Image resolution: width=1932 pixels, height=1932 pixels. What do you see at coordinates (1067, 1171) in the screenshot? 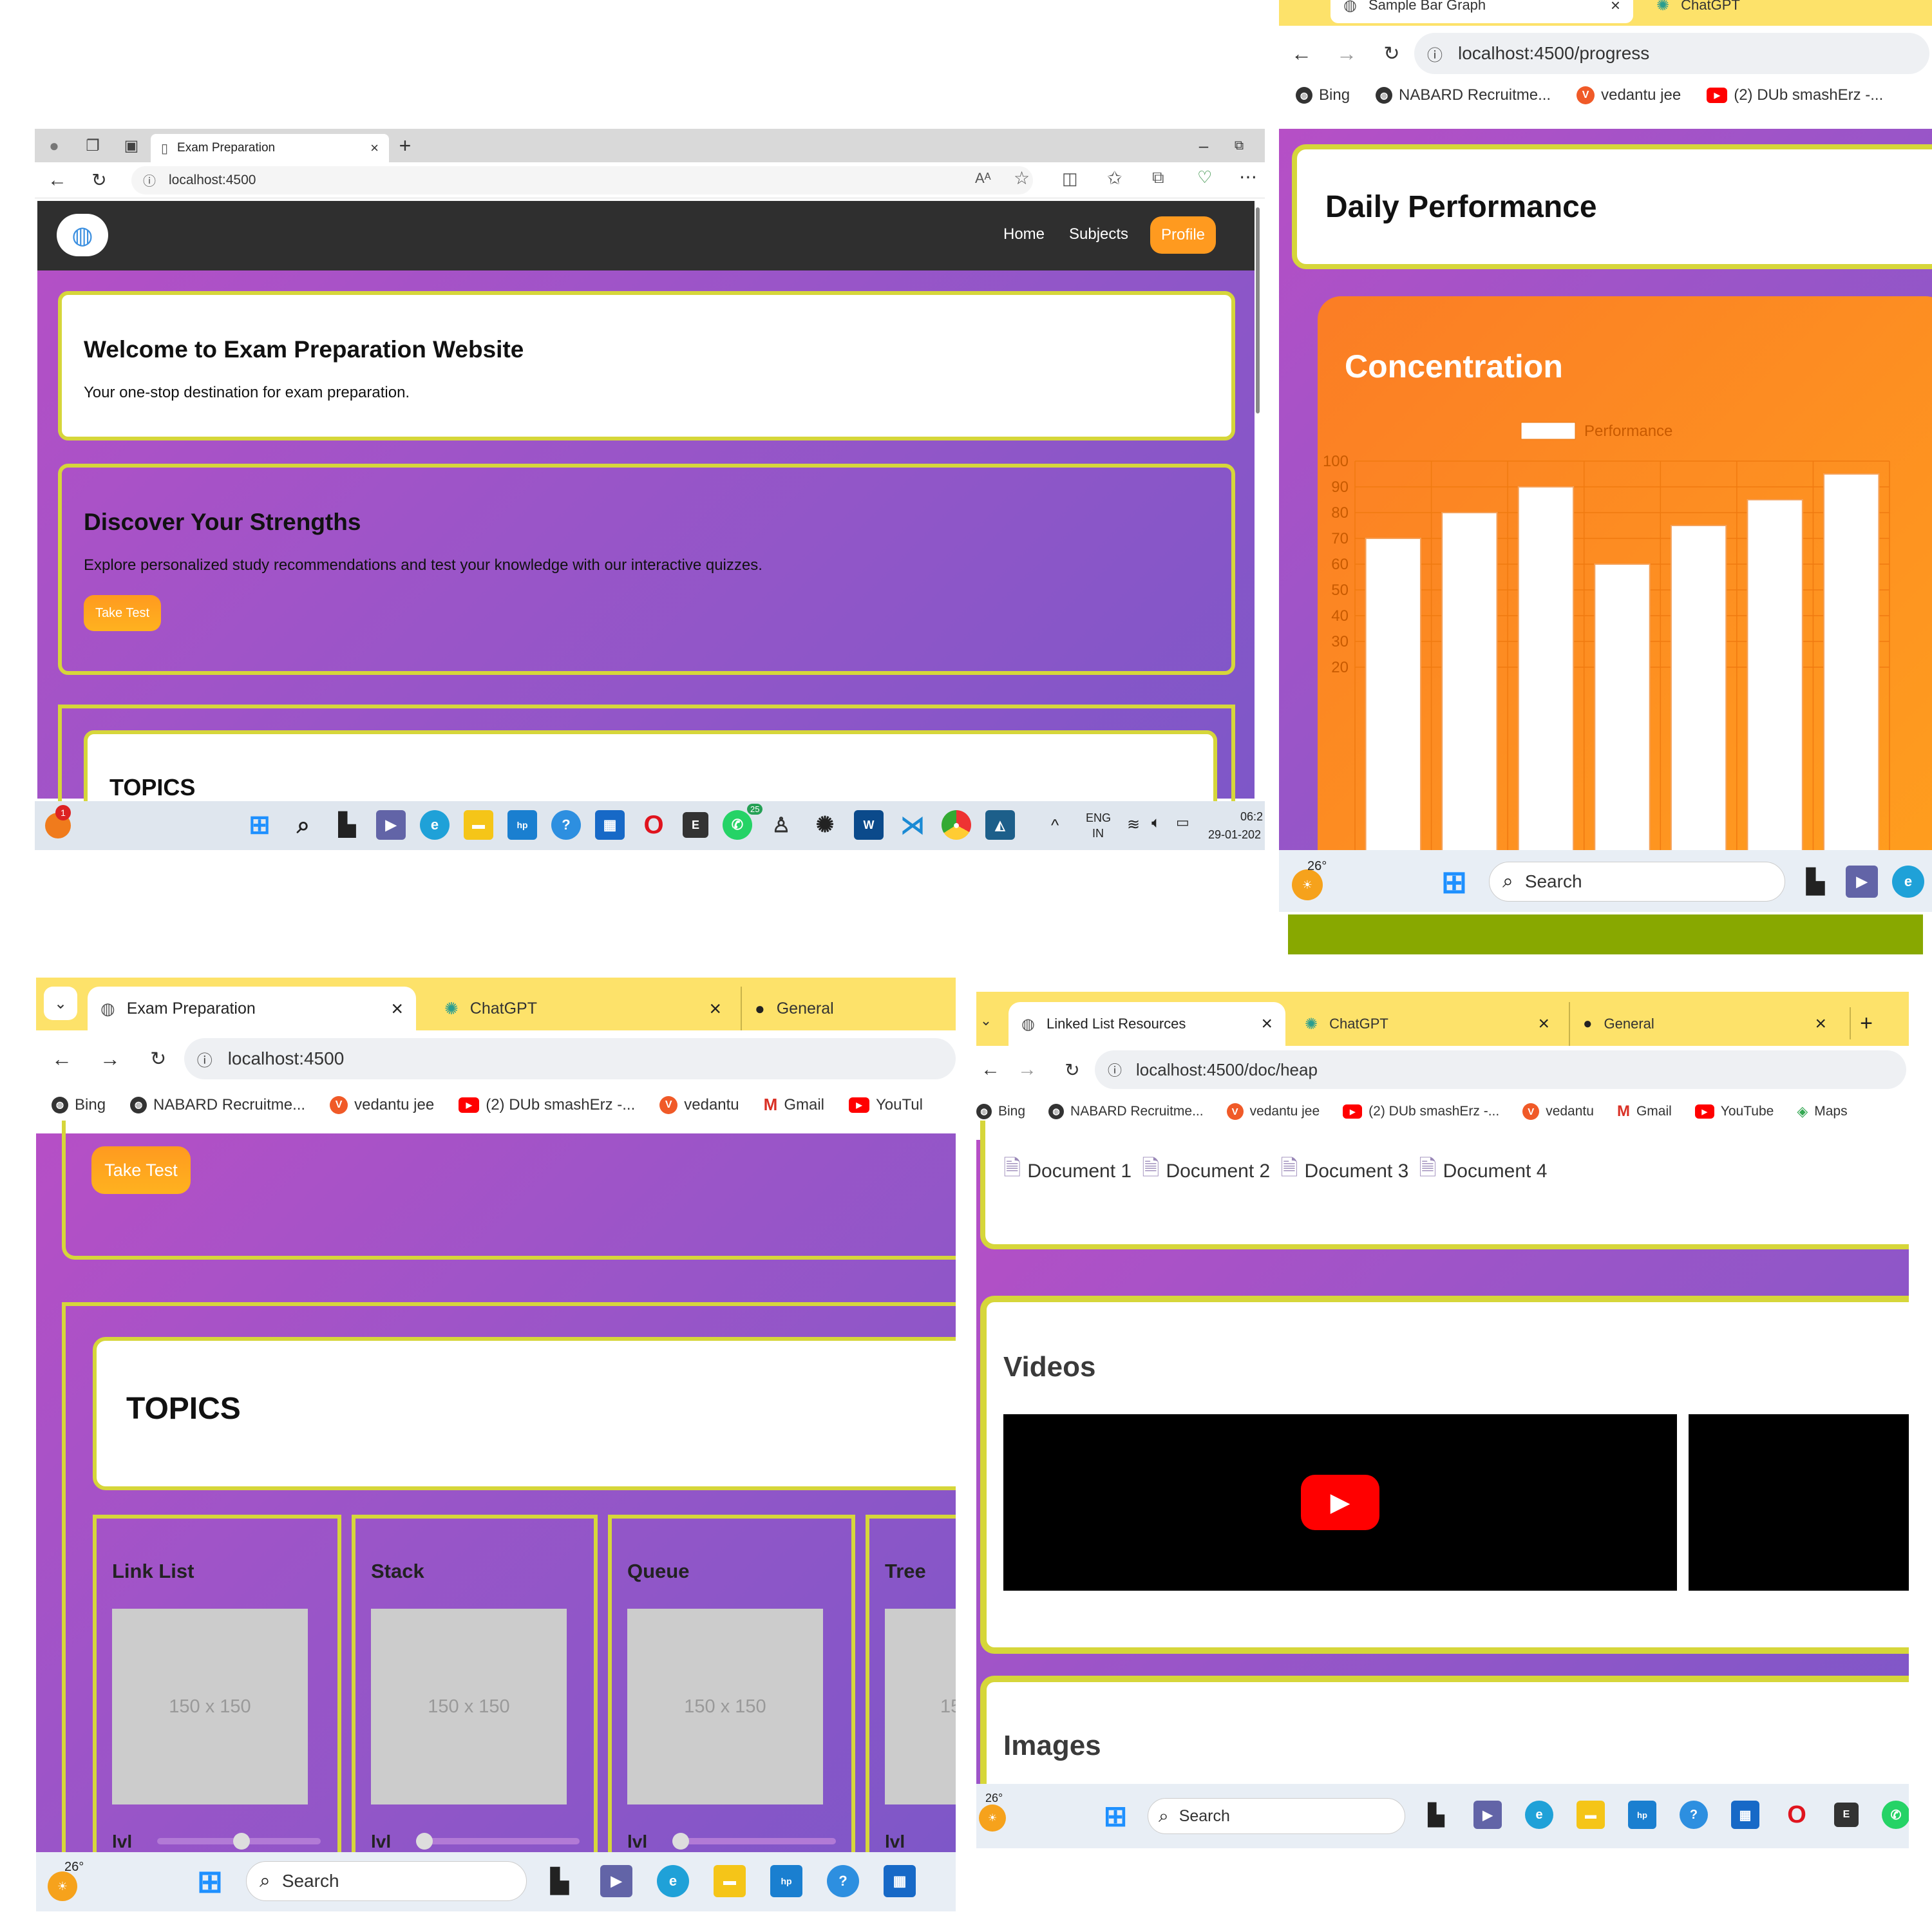
I see `document-link-1: 🗎︎ Document 1` at bounding box center [1067, 1171].